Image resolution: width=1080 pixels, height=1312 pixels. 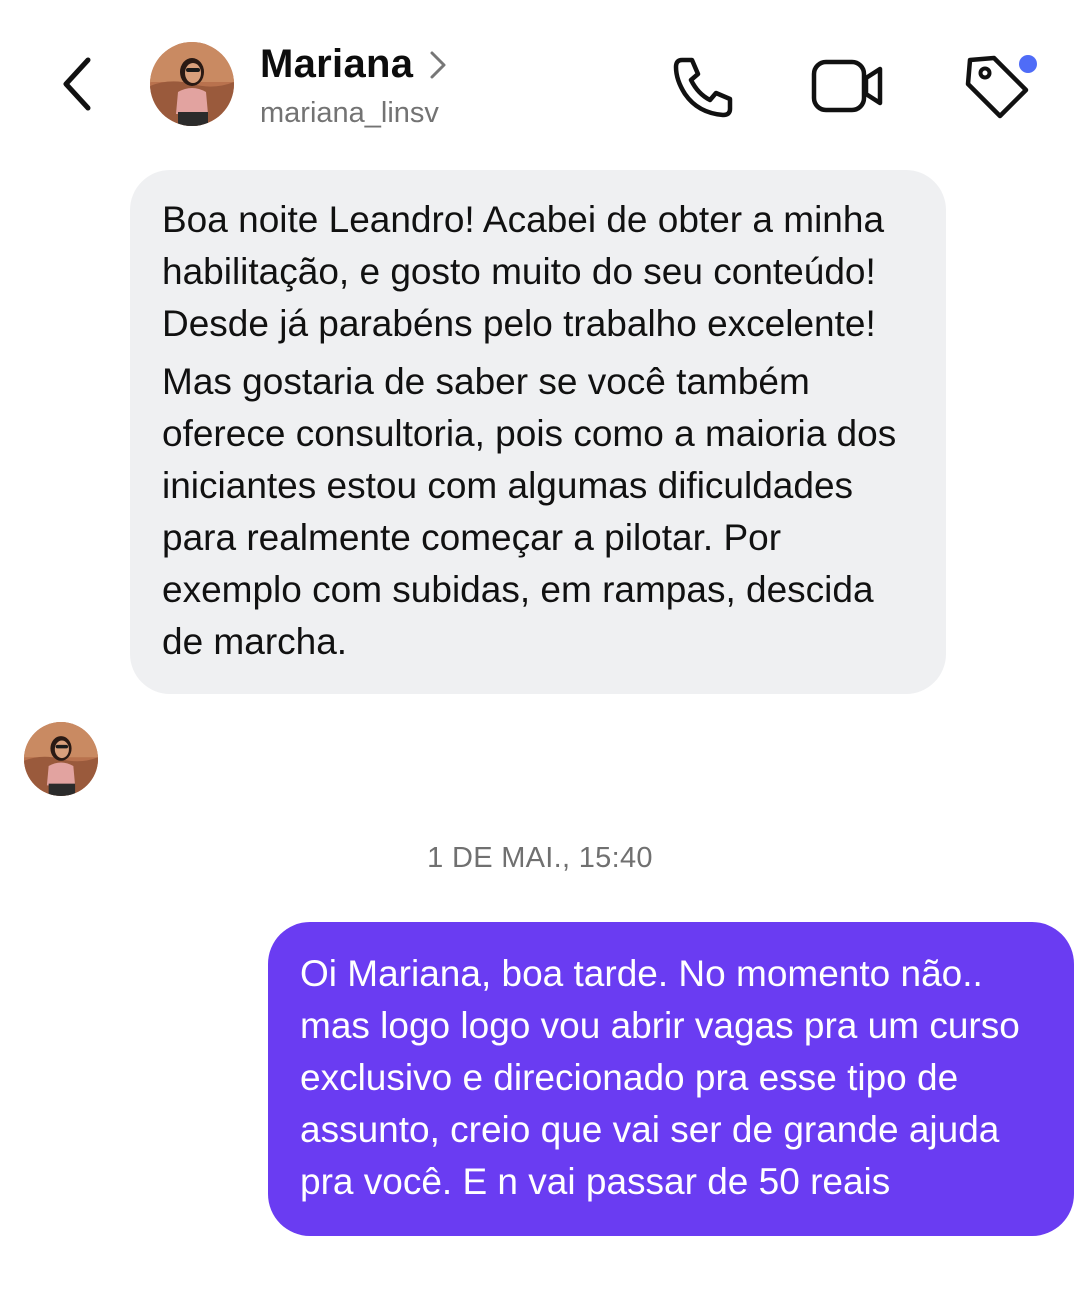 I want to click on chat-header: Mariana mariana_linsv, so click(x=540, y=80).